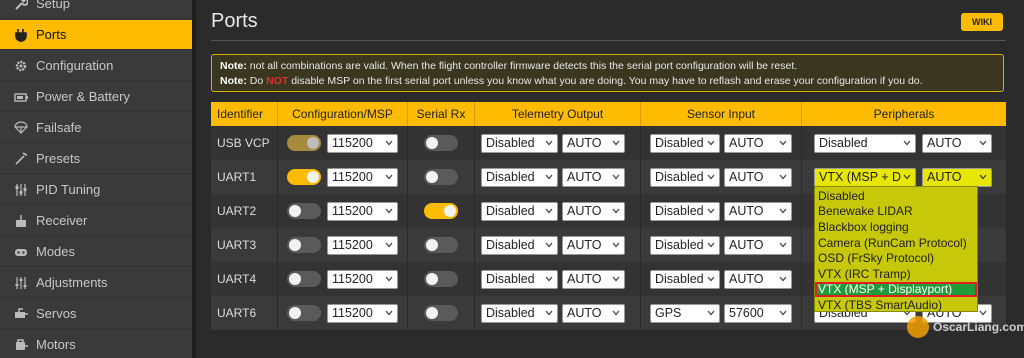 Image resolution: width=1024 pixels, height=358 pixels. Describe the element at coordinates (96, 283) in the screenshot. I see `sidebar-item-adjustments: Adjustments` at that location.